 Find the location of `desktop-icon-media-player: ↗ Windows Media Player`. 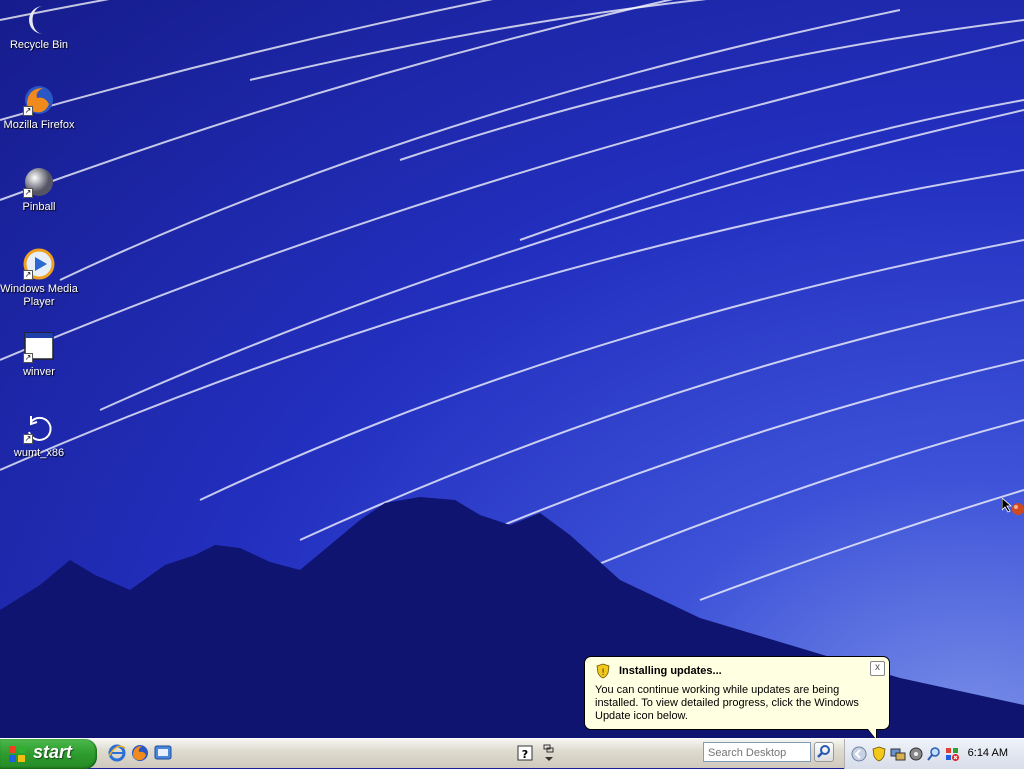

desktop-icon-media-player: ↗ Windows Media Player is located at coordinates (39, 278).